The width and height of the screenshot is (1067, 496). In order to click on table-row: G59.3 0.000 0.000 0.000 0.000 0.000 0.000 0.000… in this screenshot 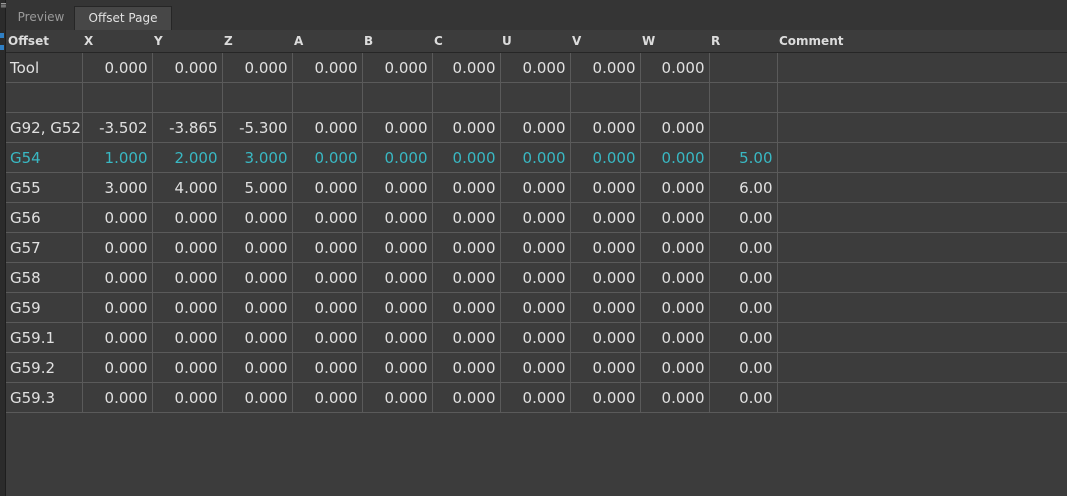, I will do `click(536, 397)`.